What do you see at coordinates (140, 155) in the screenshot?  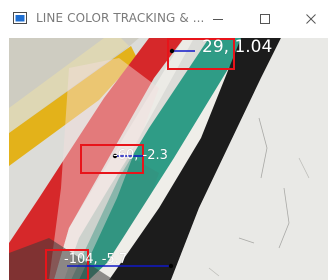 I see `detection-label: -60, -2.3` at bounding box center [140, 155].